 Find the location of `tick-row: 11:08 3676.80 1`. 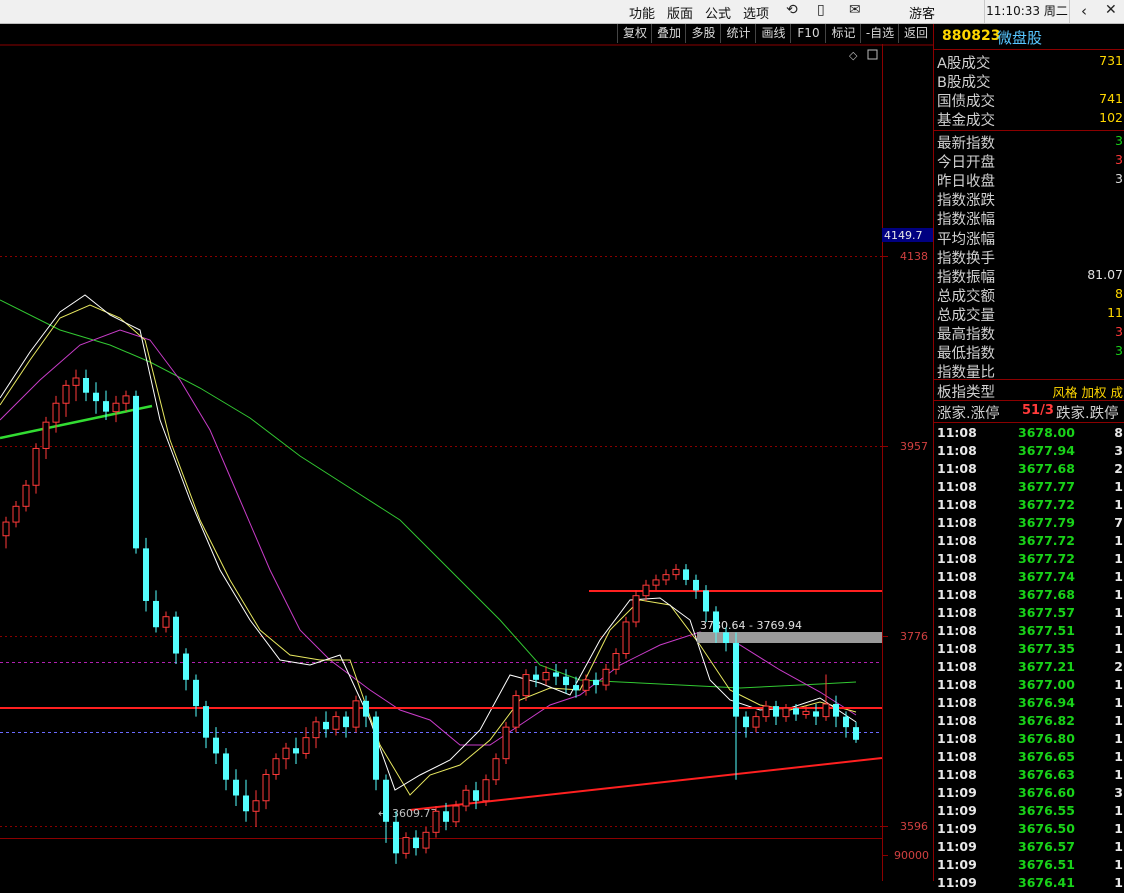

tick-row: 11:08 3676.80 1 is located at coordinates (1029, 740).